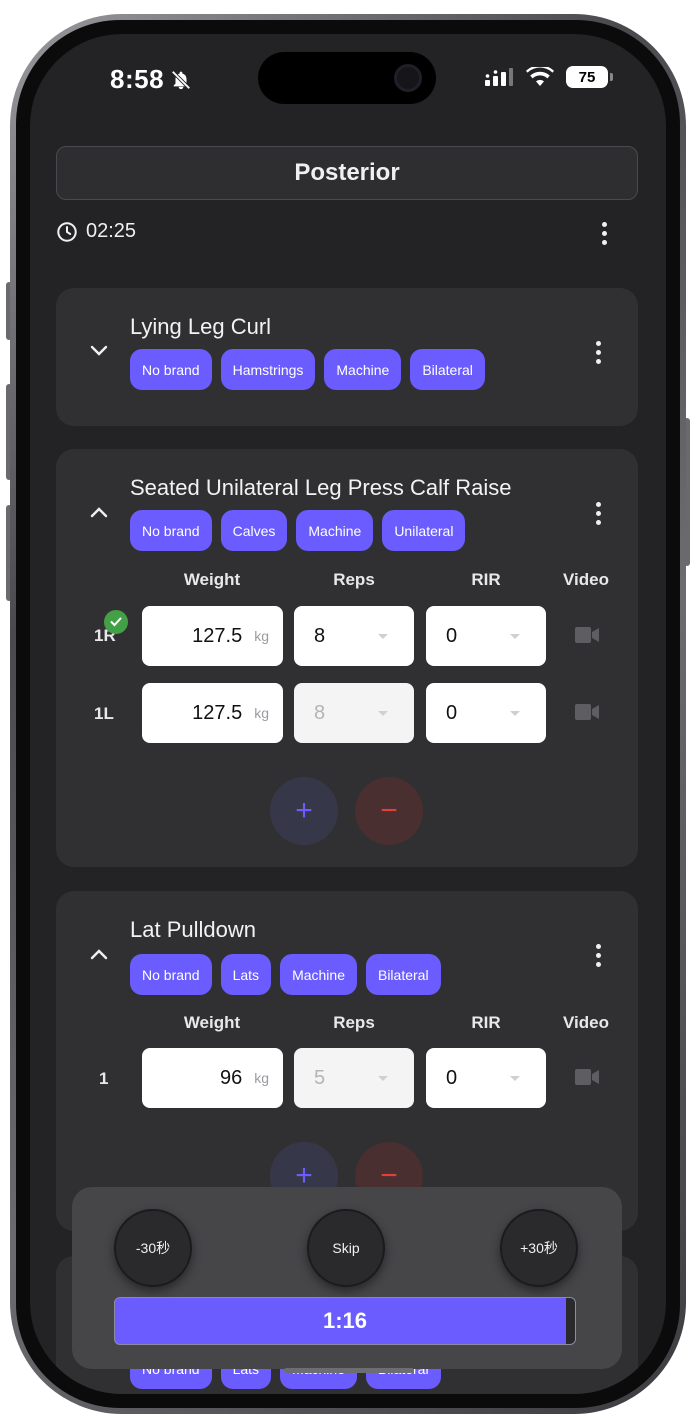 The height and width of the screenshot is (1428, 696). I want to click on plus-30-button: +30秒, so click(539, 1248).